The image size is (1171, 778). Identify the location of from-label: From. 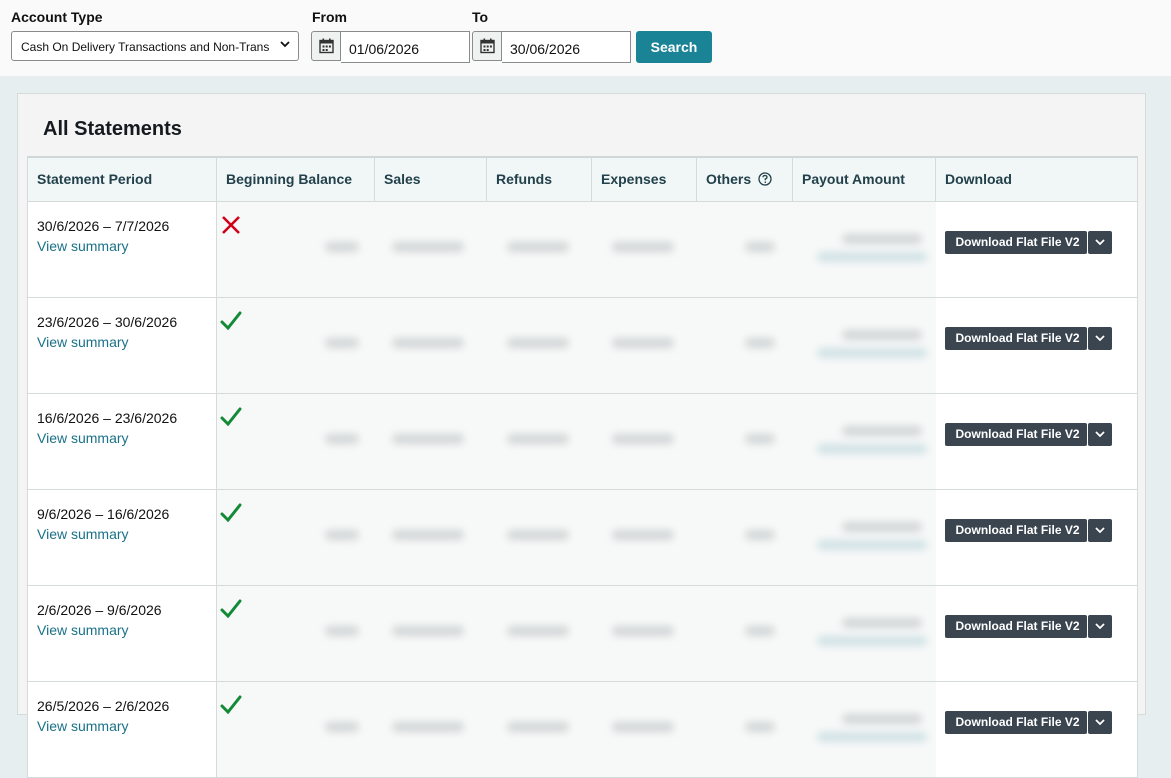
(329, 17).